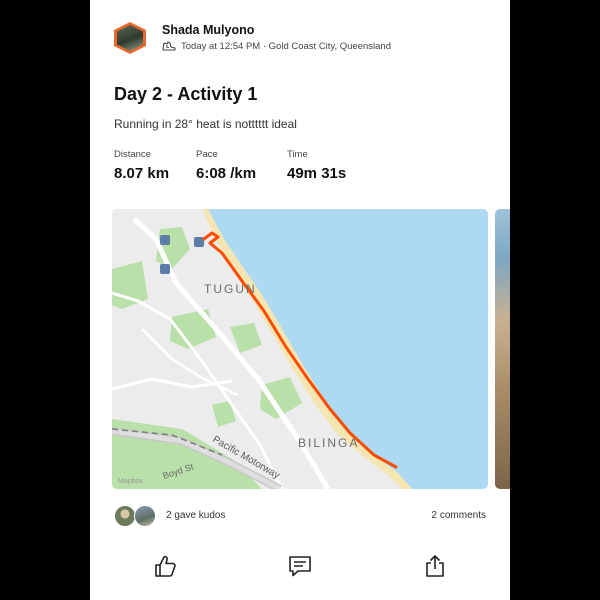 The width and height of the screenshot is (600, 600). What do you see at coordinates (208, 30) in the screenshot?
I see `athlete-name: Shada Mulyono` at bounding box center [208, 30].